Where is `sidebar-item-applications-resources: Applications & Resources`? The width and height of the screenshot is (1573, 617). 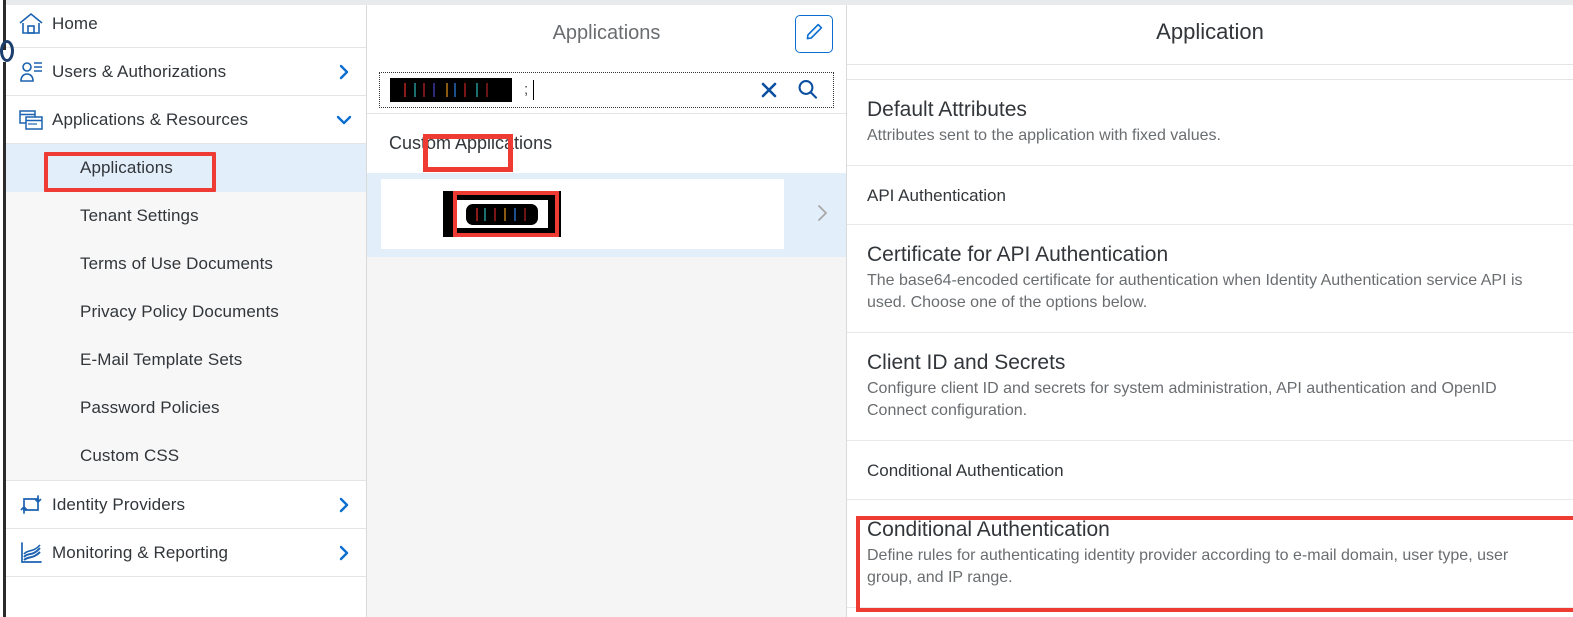 sidebar-item-applications-resources: Applications & Resources is located at coordinates (183, 120).